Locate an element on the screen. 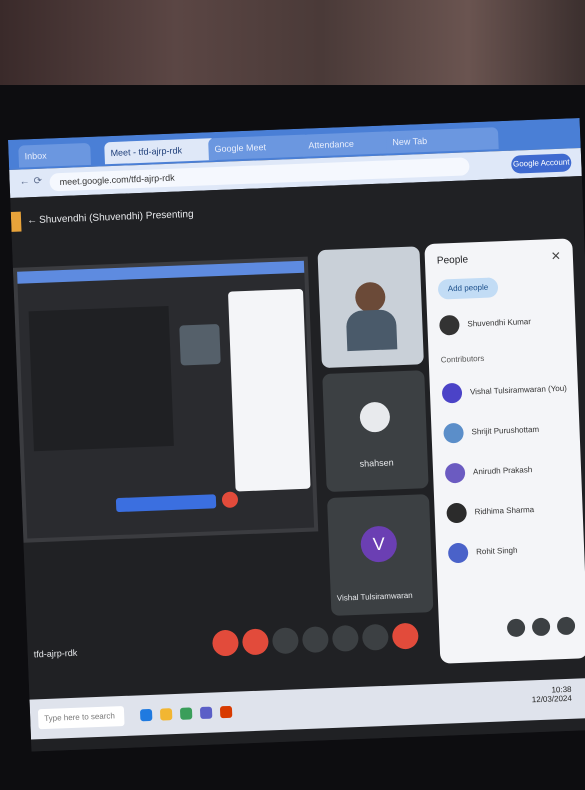 The height and width of the screenshot is (790, 585). participant-tile-shahsen: shahsen is located at coordinates (375, 431).